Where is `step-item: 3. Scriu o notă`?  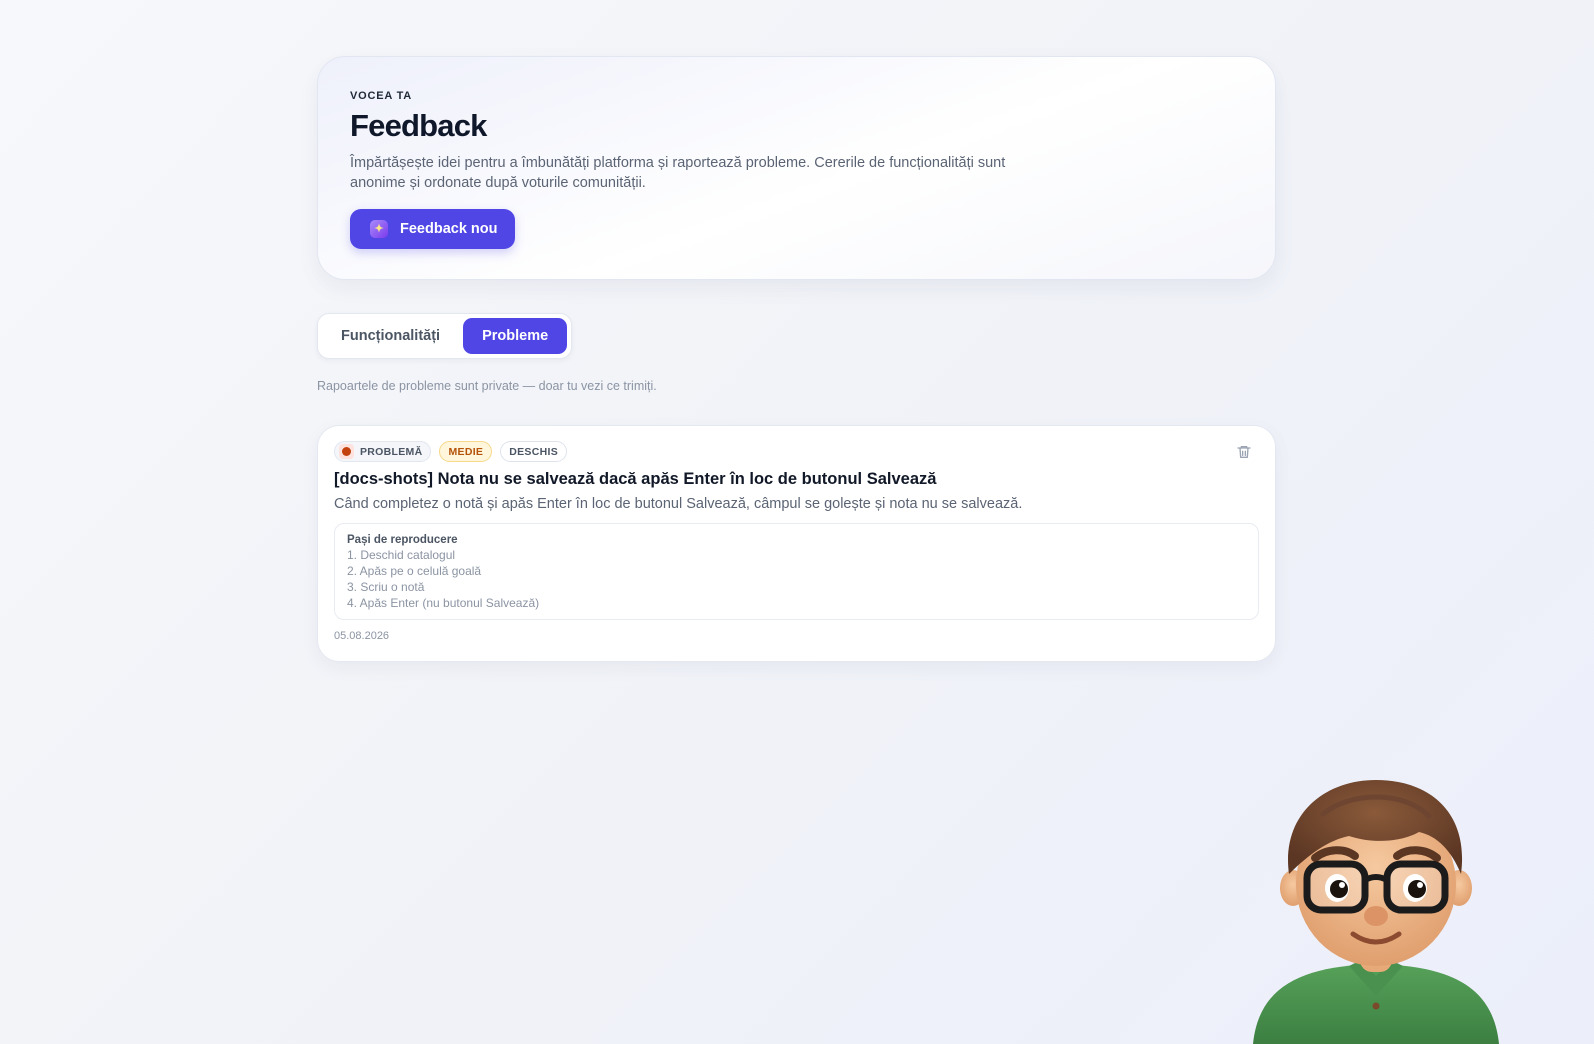 step-item: 3. Scriu o notă is located at coordinates (386, 587).